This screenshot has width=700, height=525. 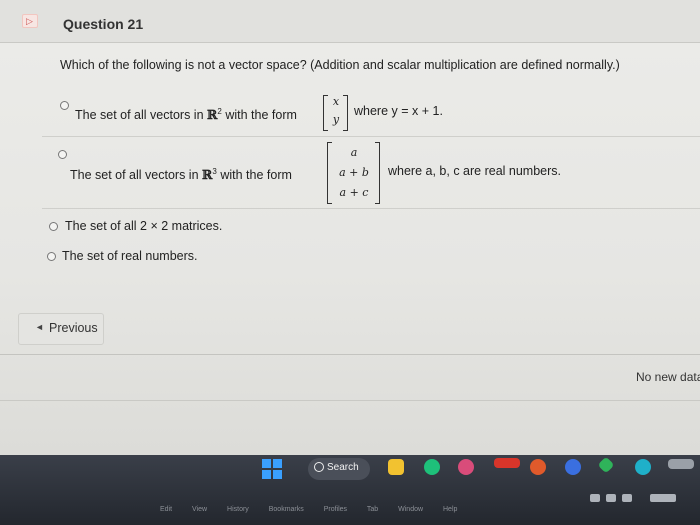 What do you see at coordinates (396, 467) in the screenshot?
I see `file-explorer-icon` at bounding box center [396, 467].